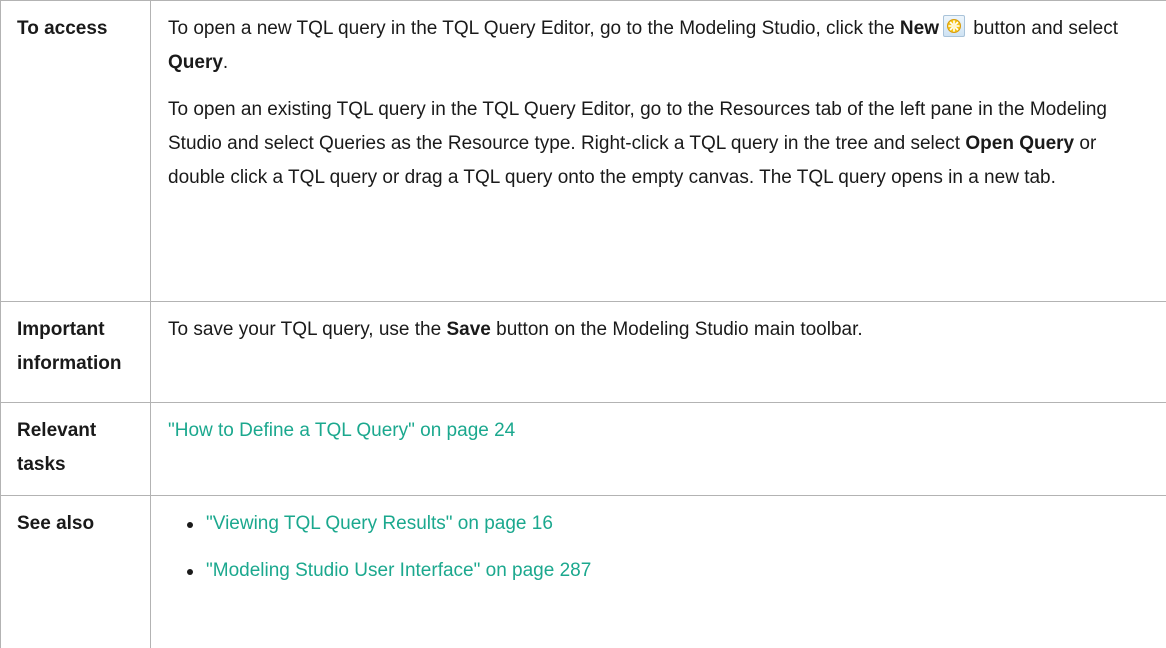  What do you see at coordinates (195, 62) in the screenshot?
I see `query-menu-label: Query` at bounding box center [195, 62].